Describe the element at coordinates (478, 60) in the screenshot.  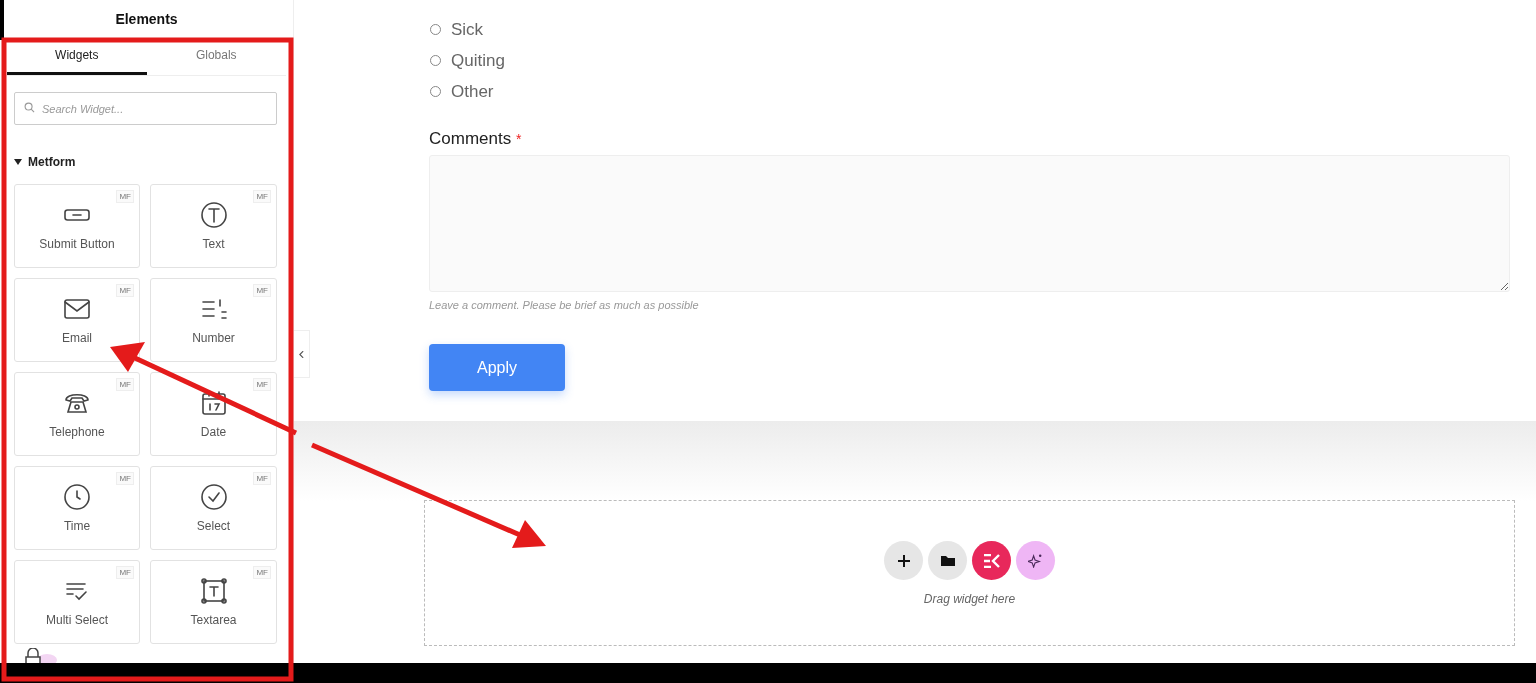
I see `radio-label: Quiting` at that location.